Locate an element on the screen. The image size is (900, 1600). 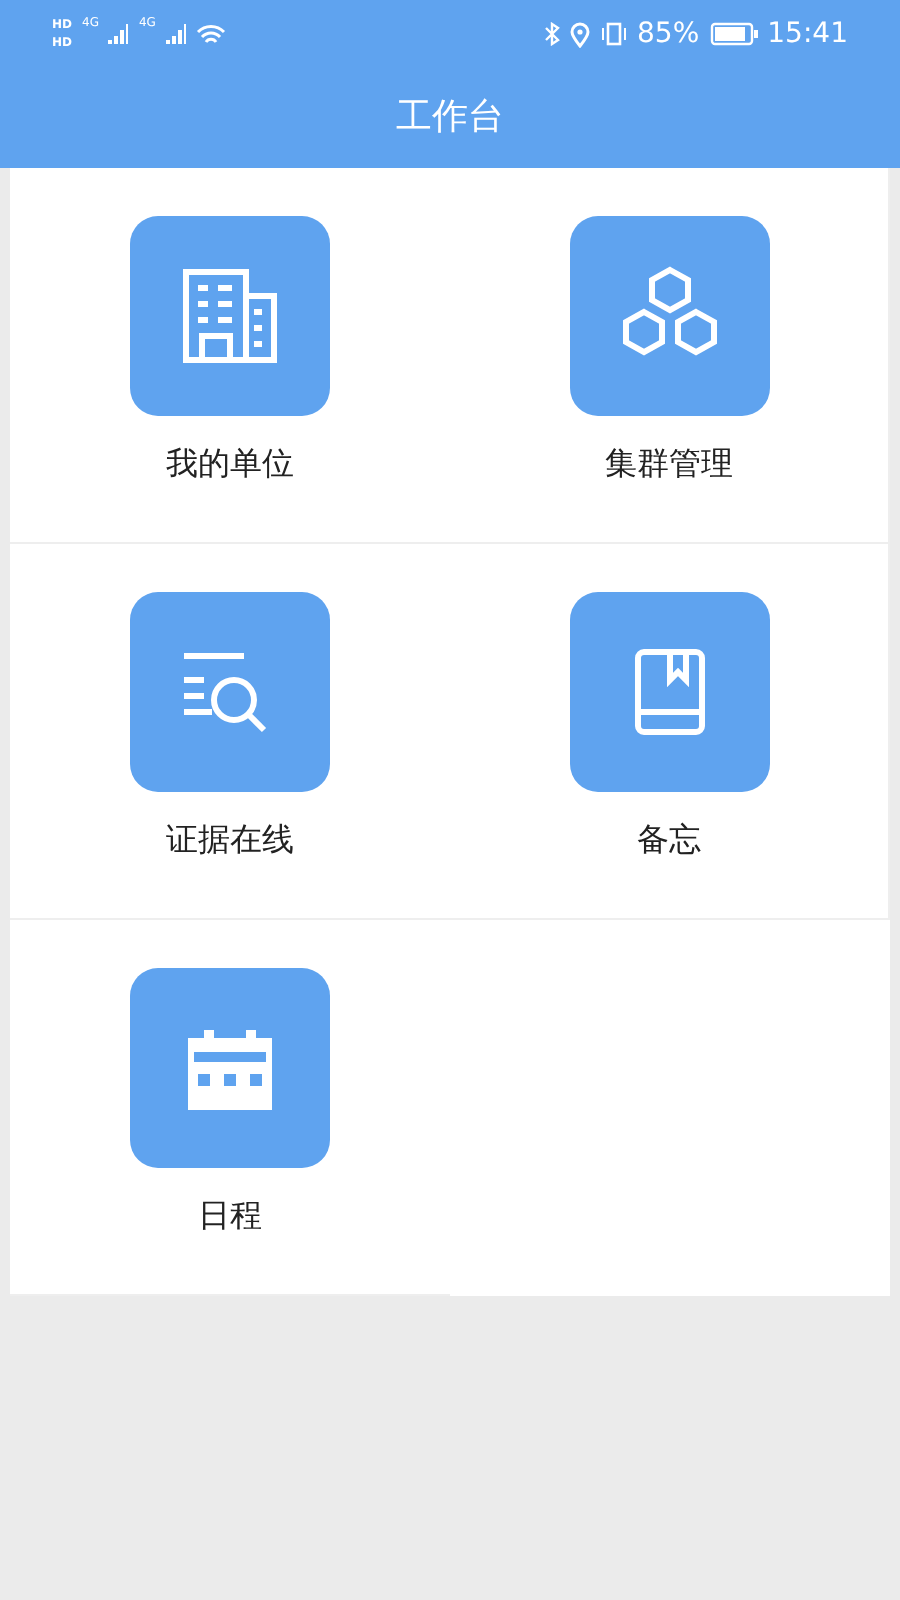
app-tile: 我的单位 is located at coordinates (230, 356).